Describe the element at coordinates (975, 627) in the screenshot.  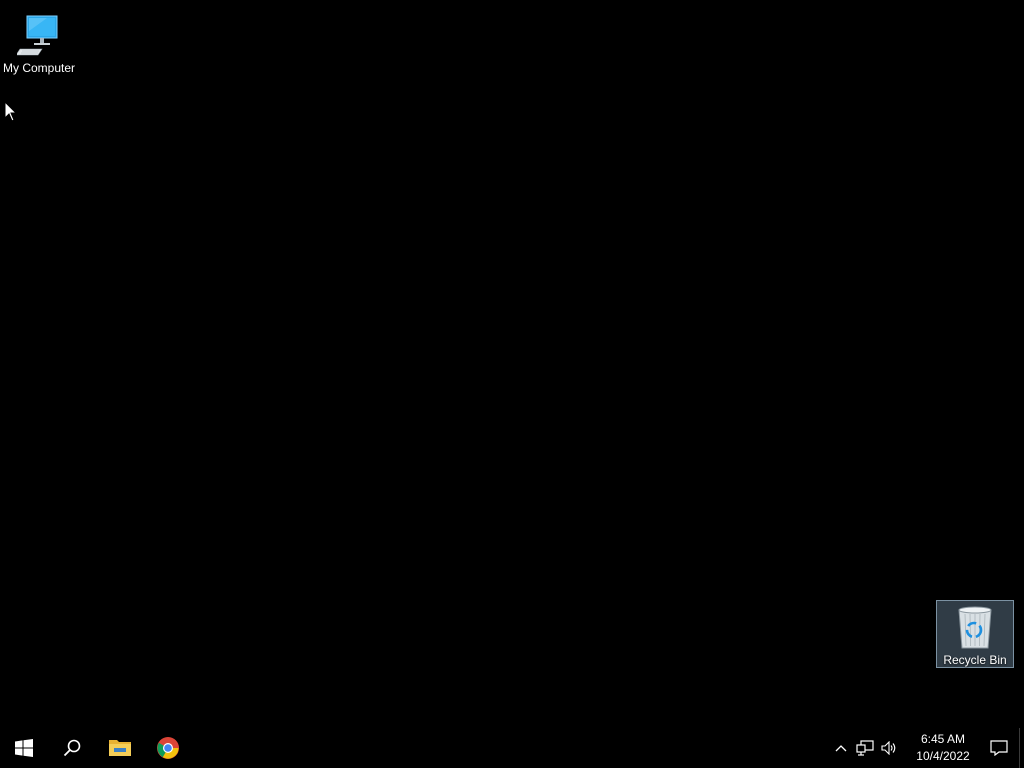
I see `recycle-bin-icon` at that location.